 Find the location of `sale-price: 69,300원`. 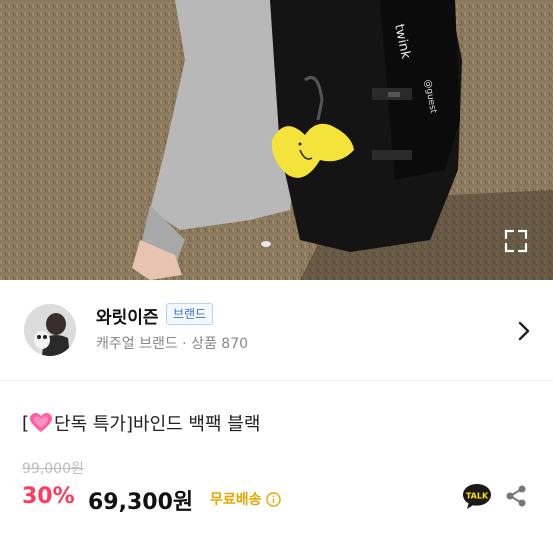

sale-price: 69,300원 is located at coordinates (141, 502).